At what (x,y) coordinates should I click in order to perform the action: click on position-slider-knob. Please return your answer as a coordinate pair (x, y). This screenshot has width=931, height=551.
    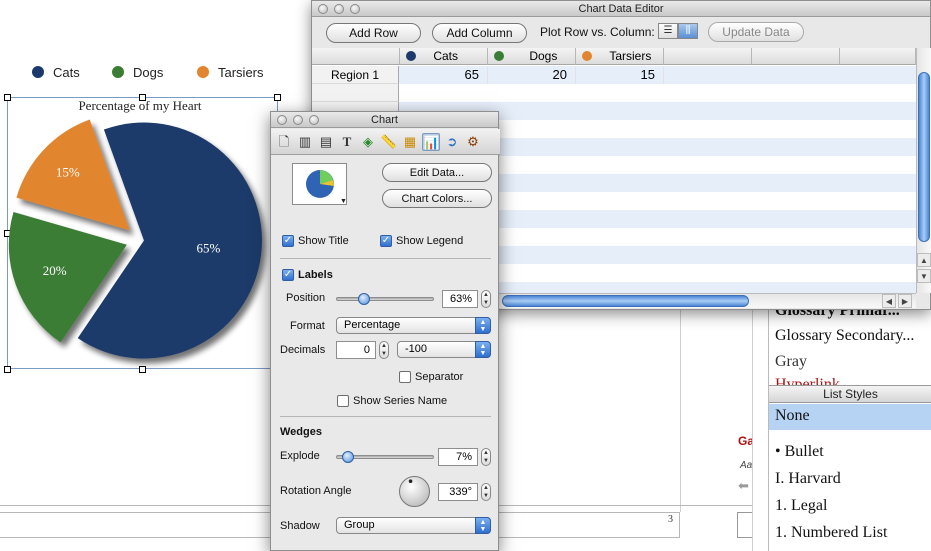
    Looking at the image, I should click on (363, 299).